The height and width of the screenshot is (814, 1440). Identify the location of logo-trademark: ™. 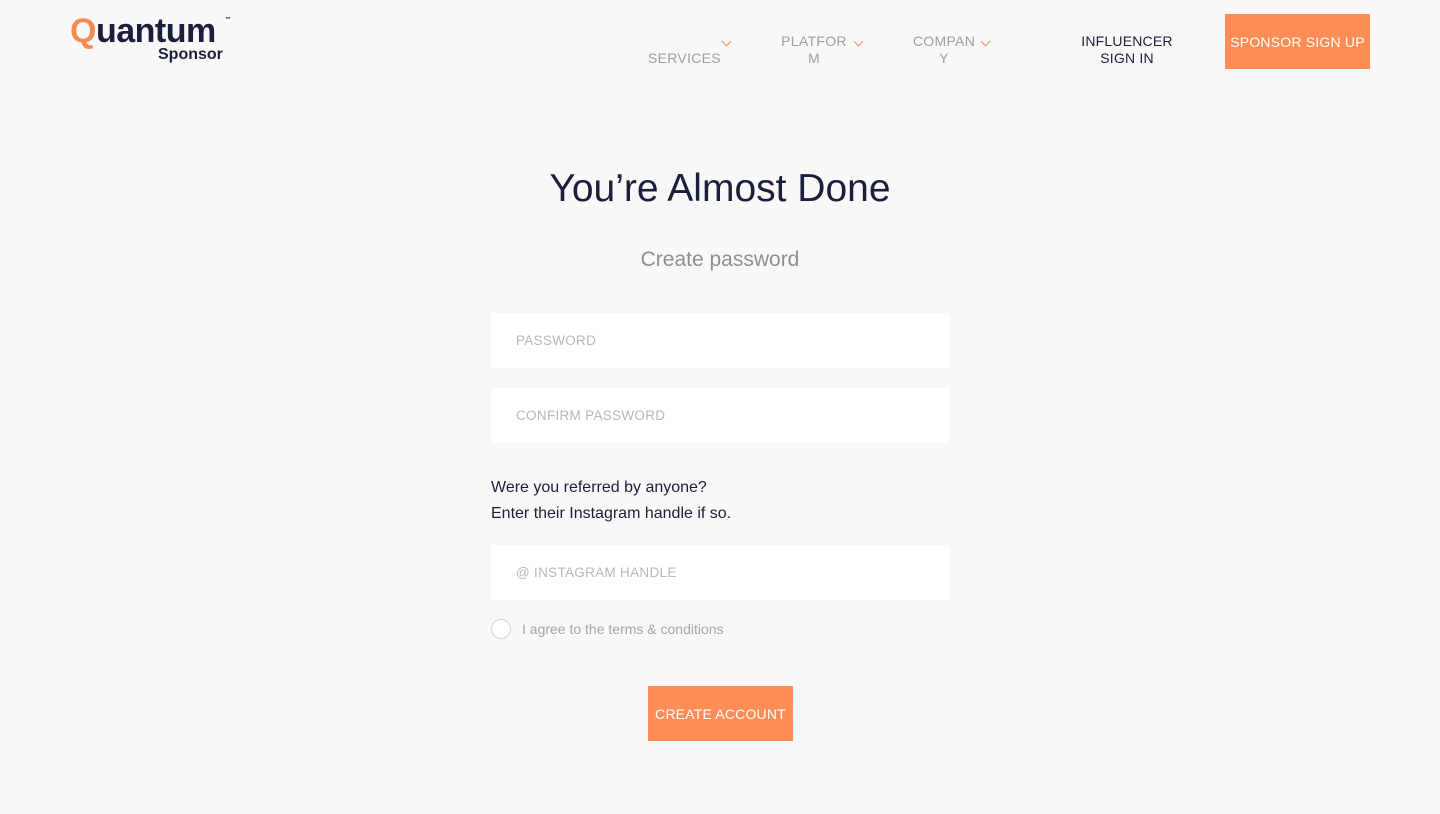
(228, 20).